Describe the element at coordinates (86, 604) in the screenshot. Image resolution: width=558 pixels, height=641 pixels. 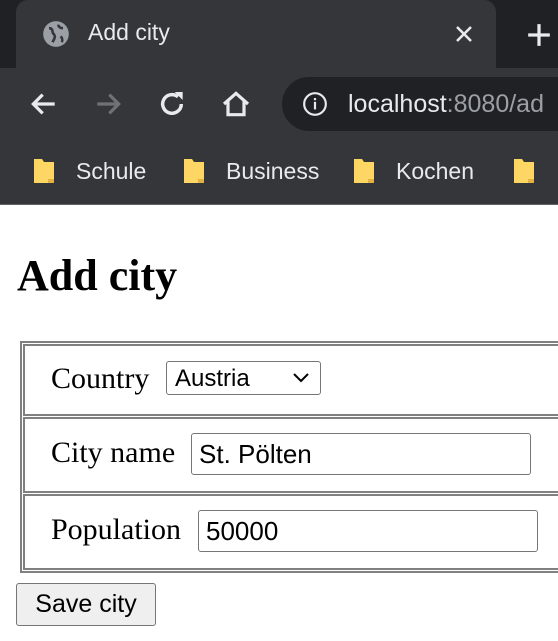
I see `save-city-button: Save city` at that location.